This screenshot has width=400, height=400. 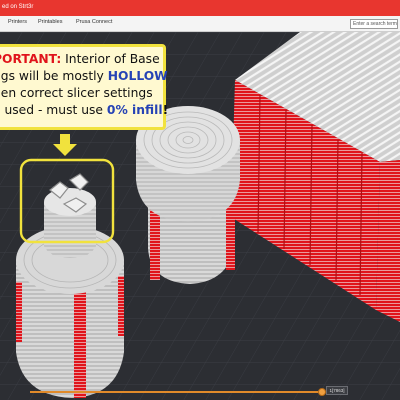 I want to click on callout-line-1: PORTANT: Interior of Base, so click(x=80, y=59).